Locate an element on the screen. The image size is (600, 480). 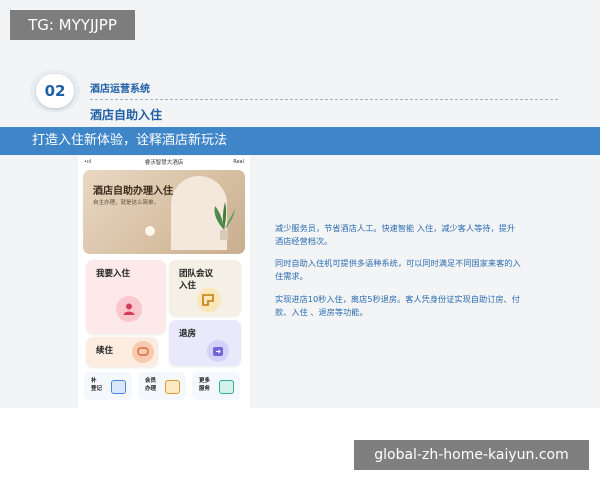
banner-text: 打造入住新体验，诠释酒店新玩法 is located at coordinates (130, 140).